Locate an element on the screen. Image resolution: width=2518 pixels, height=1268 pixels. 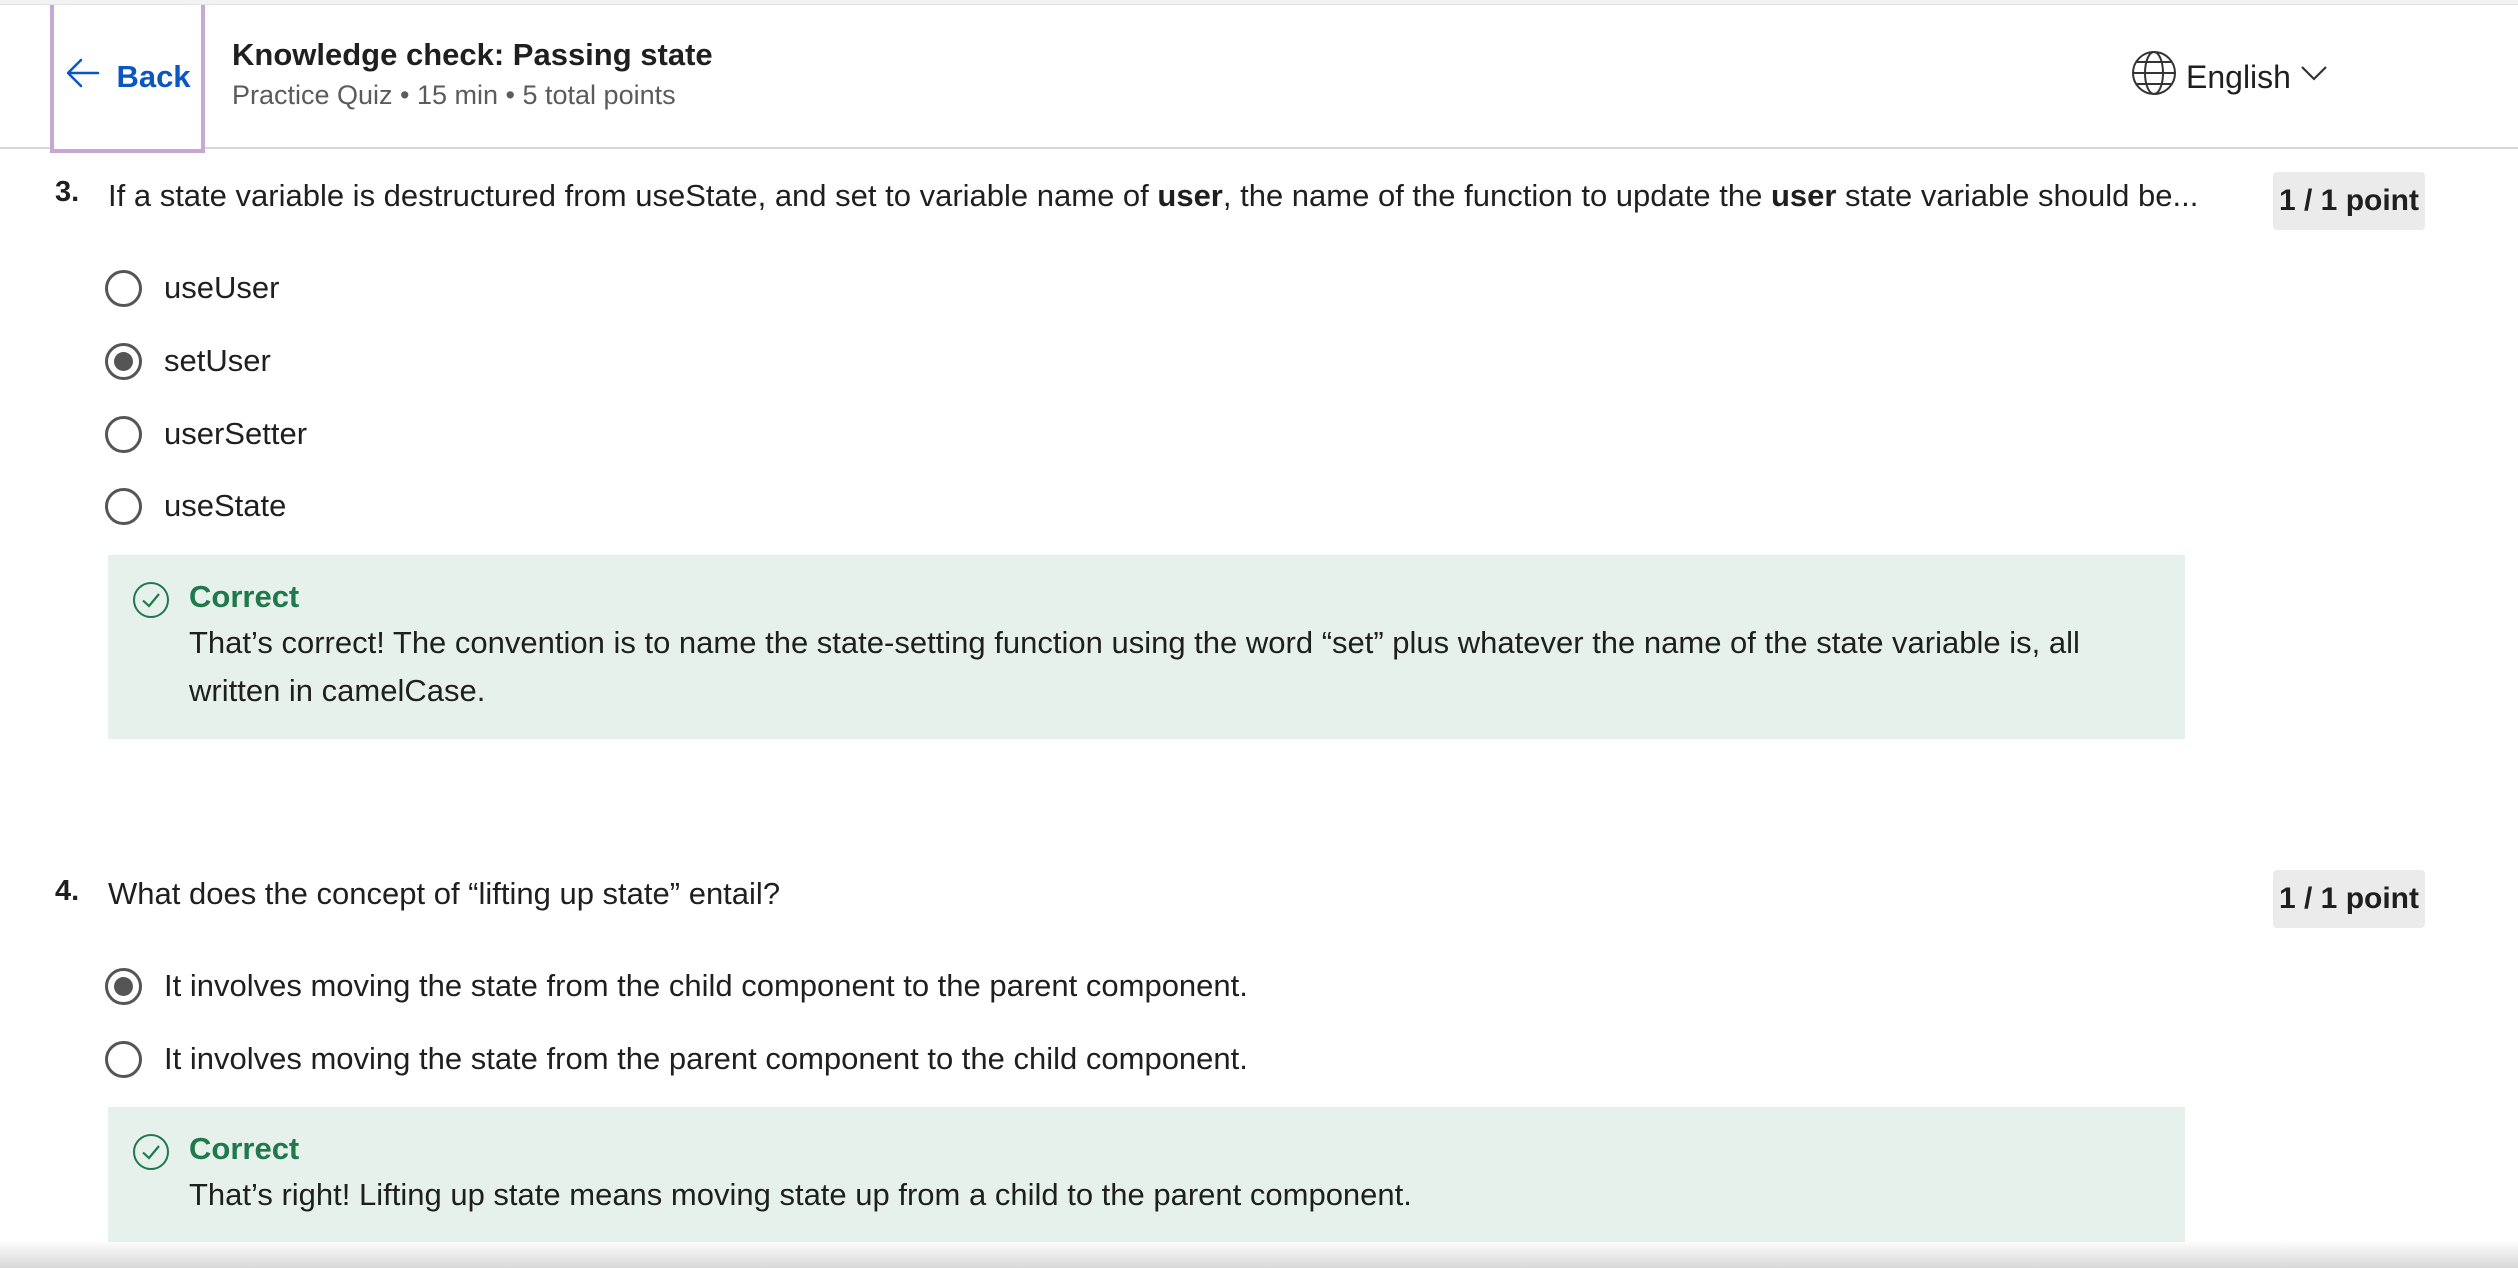
globe-icon is located at coordinates (2154, 77).